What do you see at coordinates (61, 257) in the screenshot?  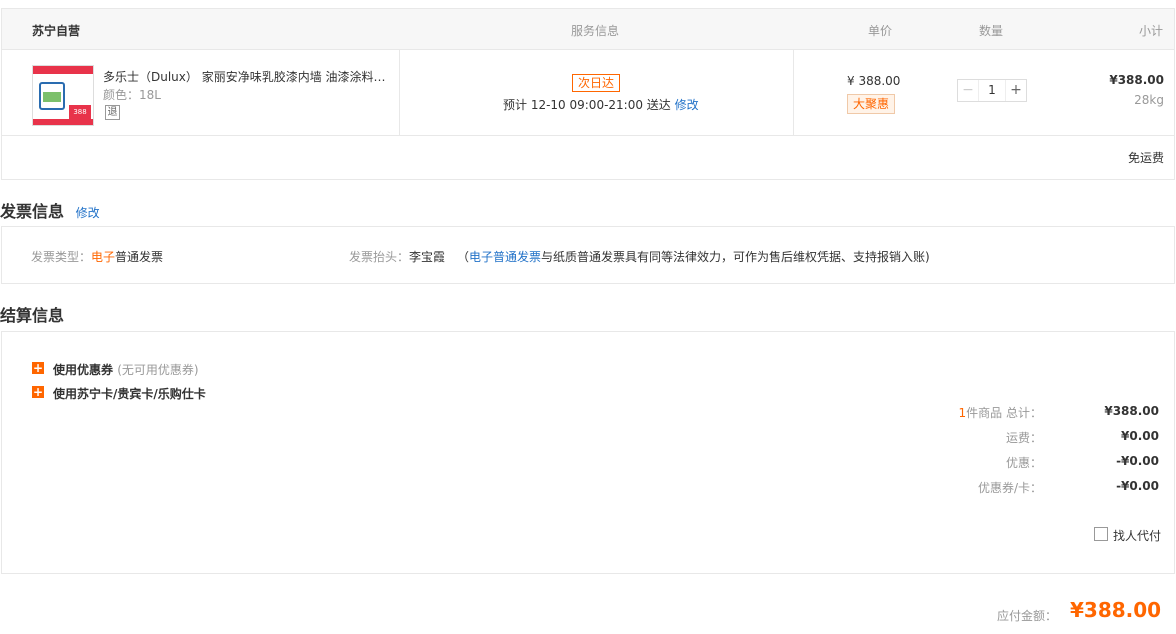 I see `invoice-type-label: 发票类型：` at bounding box center [61, 257].